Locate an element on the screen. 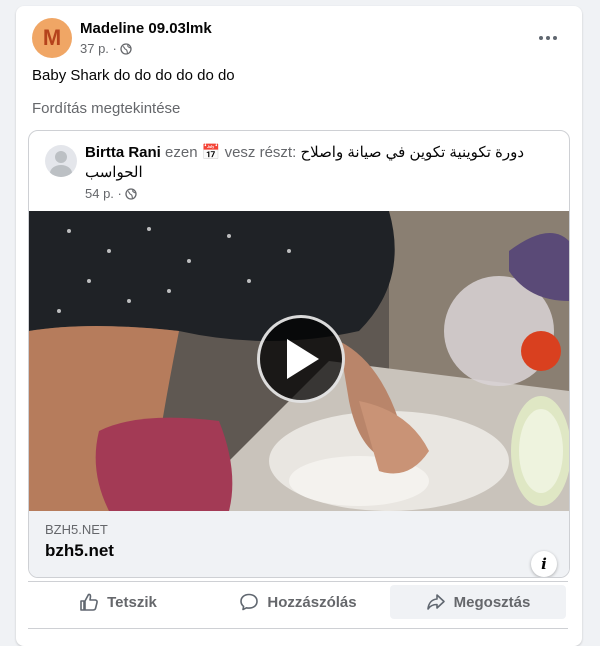 This screenshot has height=646, width=600. more-options-button is located at coordinates (548, 38).